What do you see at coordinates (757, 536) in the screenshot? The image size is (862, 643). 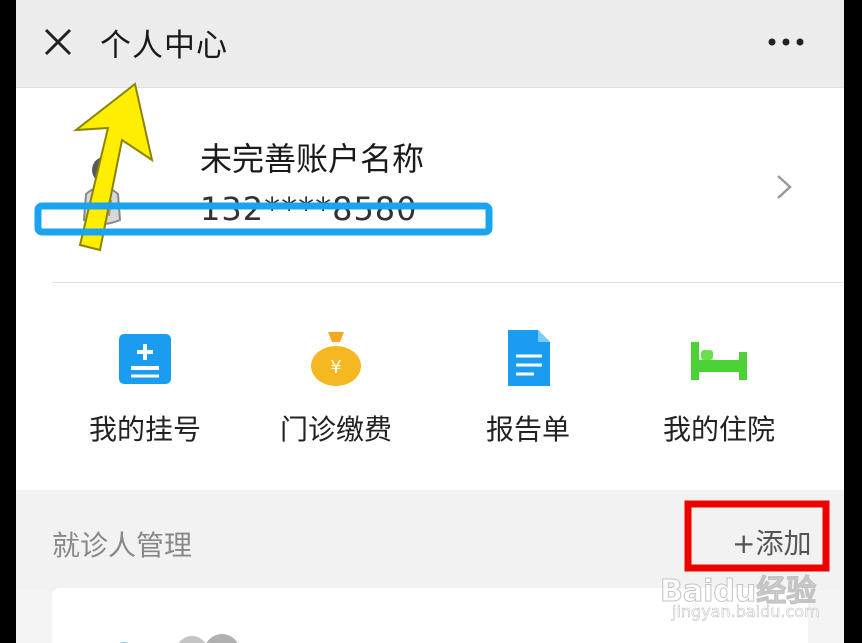 I see `add-button-highlight-box` at bounding box center [757, 536].